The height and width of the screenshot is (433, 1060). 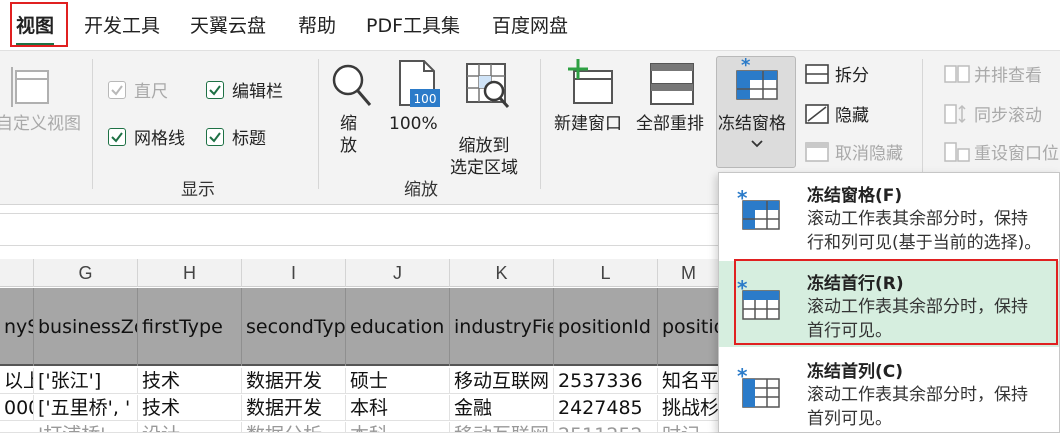 I want to click on menu-item-desc: 滚动工作表其余部分时，保持, so click(x=917, y=395).